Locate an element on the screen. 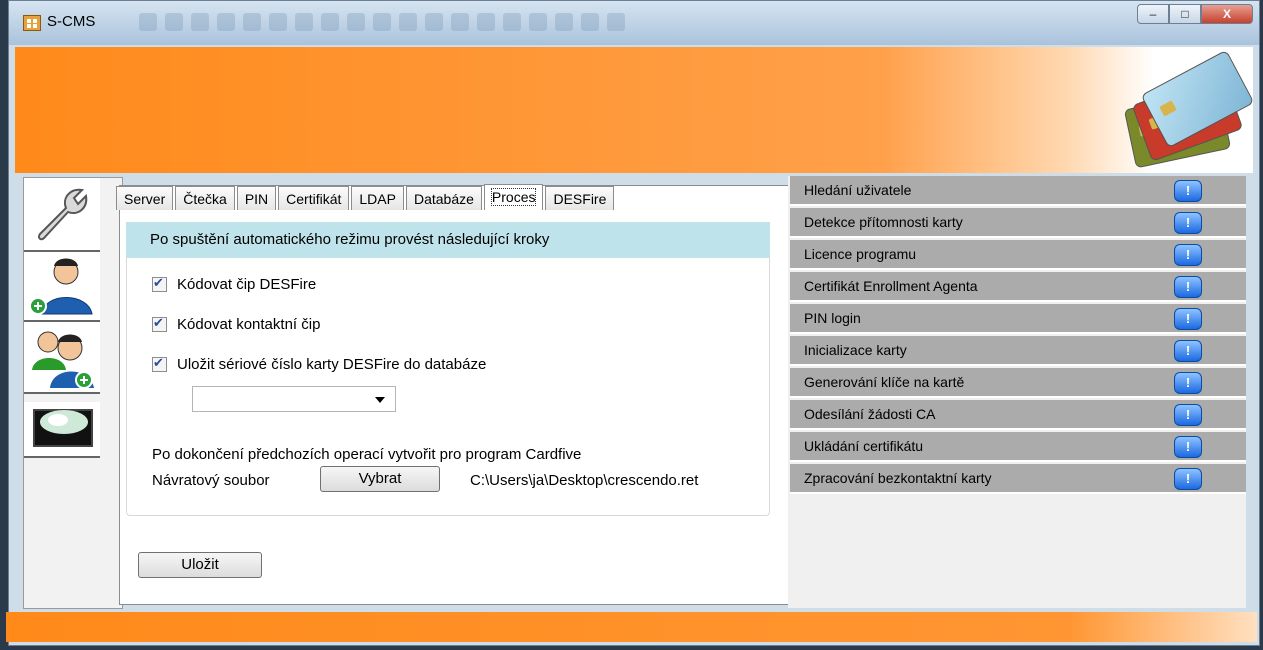 The height and width of the screenshot is (650, 1263). return-file-path: C:\Users\ja\Desktop\crescendo.ret is located at coordinates (584, 480).